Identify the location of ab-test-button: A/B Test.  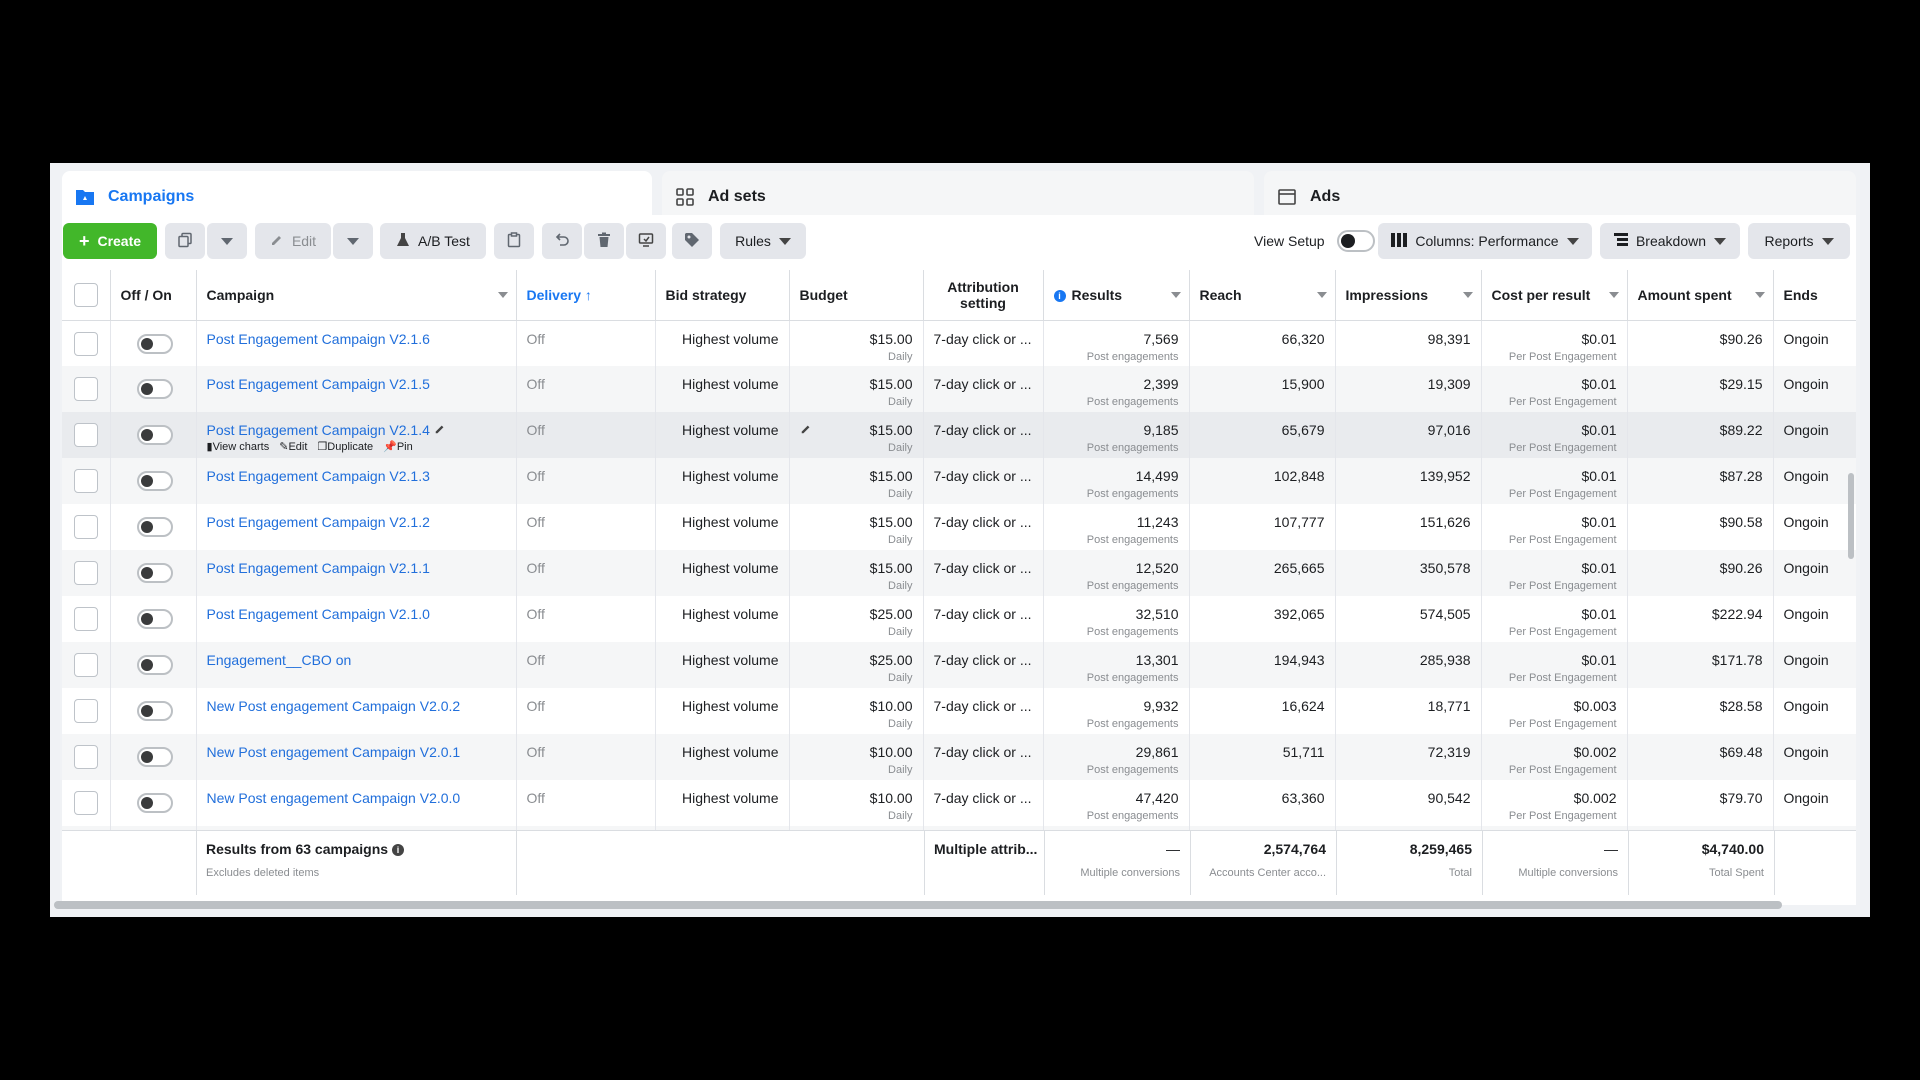
(433, 241).